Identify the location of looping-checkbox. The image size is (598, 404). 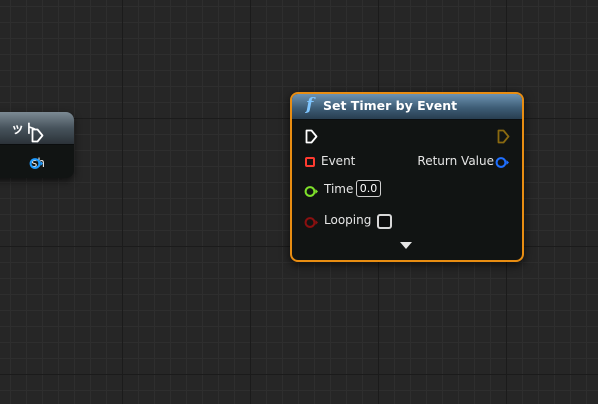
(384, 221).